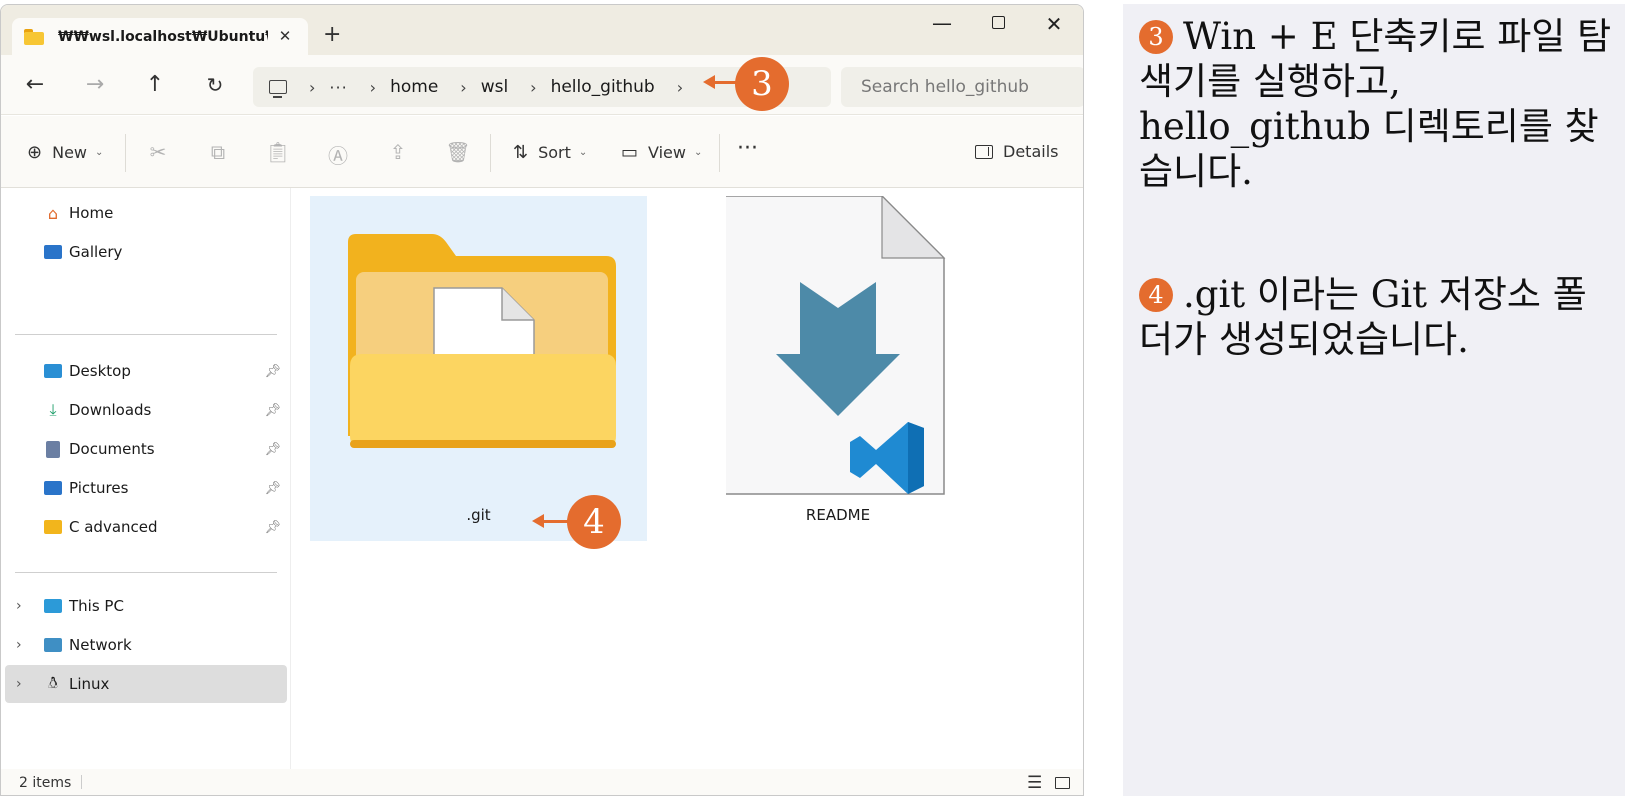 Image resolution: width=1625 pixels, height=796 pixels. What do you see at coordinates (846, 368) in the screenshot?
I see `file-item-readme: README` at bounding box center [846, 368].